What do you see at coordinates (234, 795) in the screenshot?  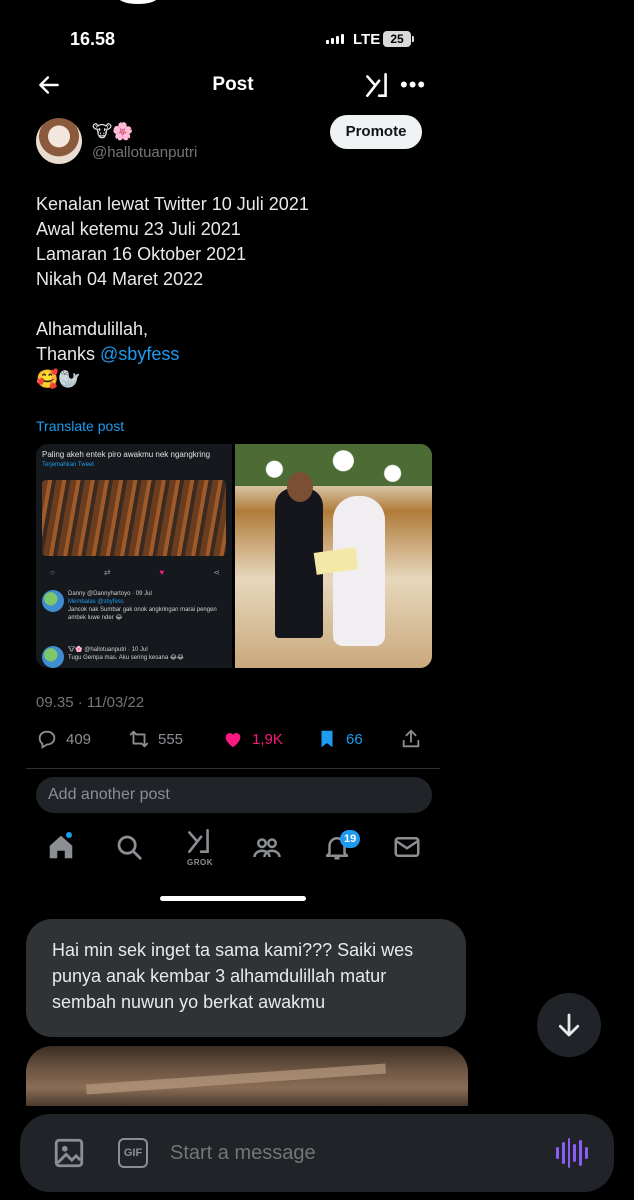 I see `add-post-input: Add another post` at bounding box center [234, 795].